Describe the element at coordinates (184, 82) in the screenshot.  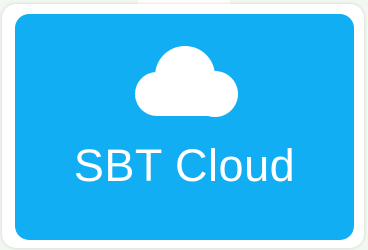
I see `cloud-icon` at that location.